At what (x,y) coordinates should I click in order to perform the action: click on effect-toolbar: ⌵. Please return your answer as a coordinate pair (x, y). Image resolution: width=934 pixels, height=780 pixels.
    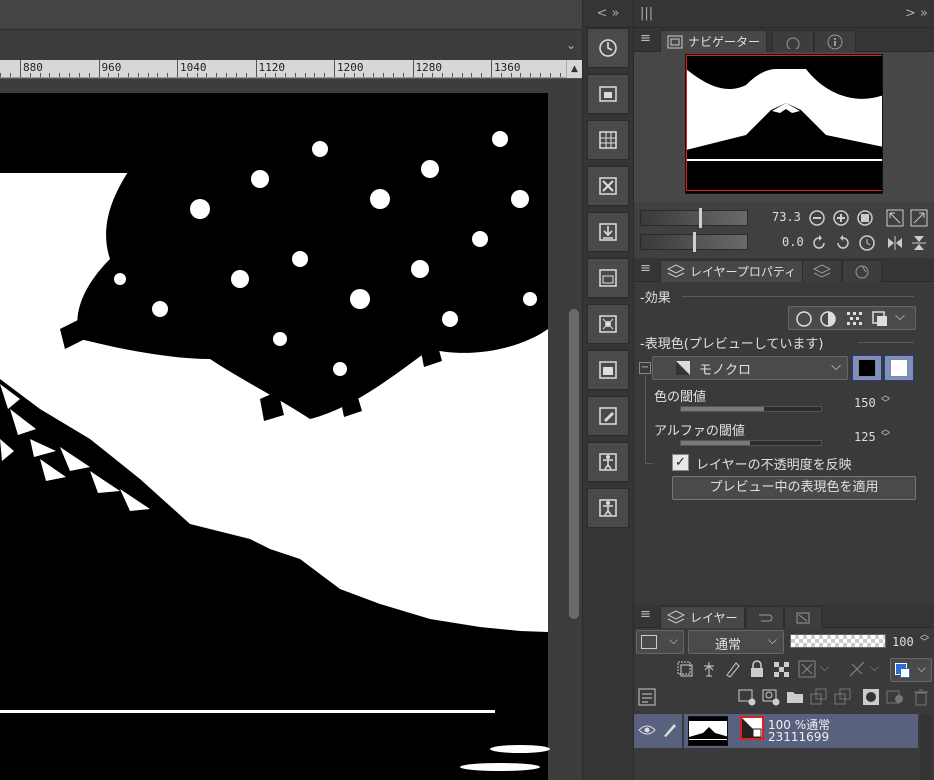
    Looking at the image, I should click on (852, 318).